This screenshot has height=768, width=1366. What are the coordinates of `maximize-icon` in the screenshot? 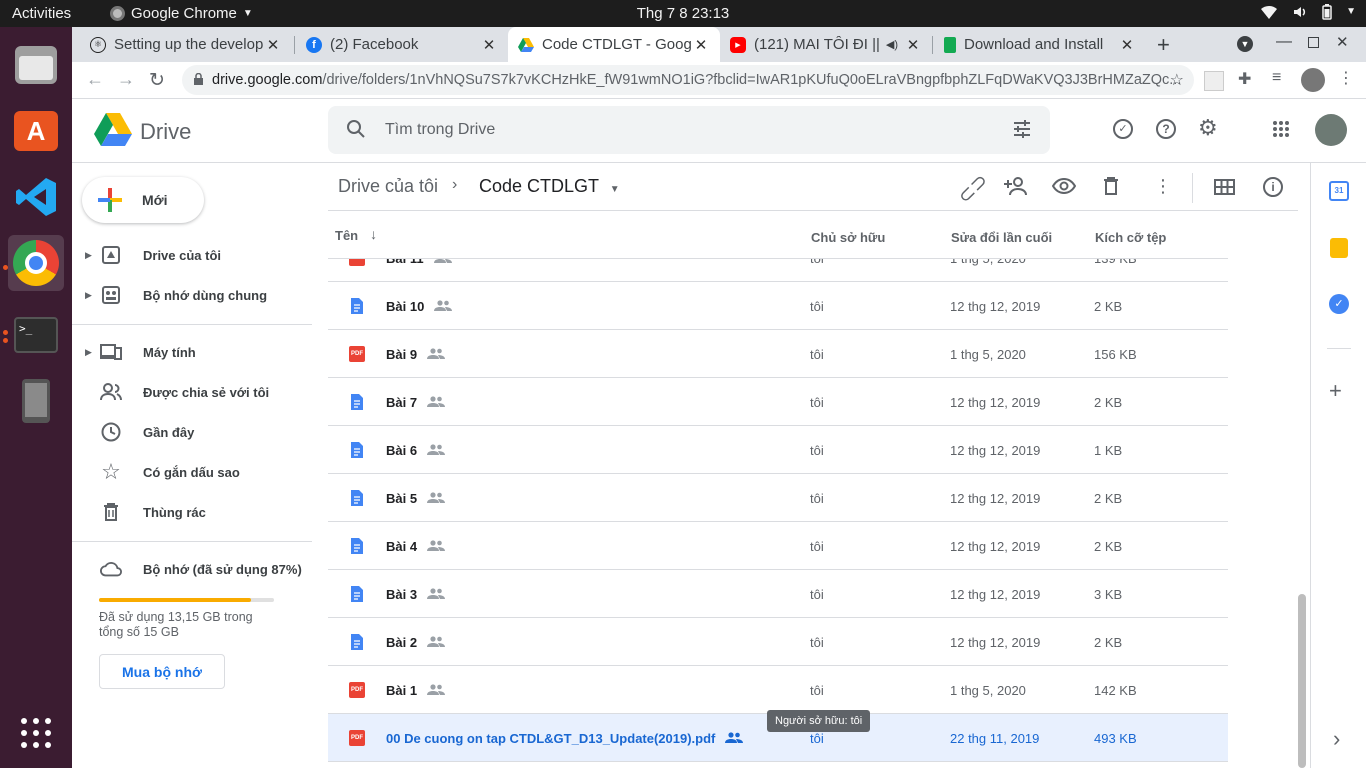 It's located at (1313, 42).